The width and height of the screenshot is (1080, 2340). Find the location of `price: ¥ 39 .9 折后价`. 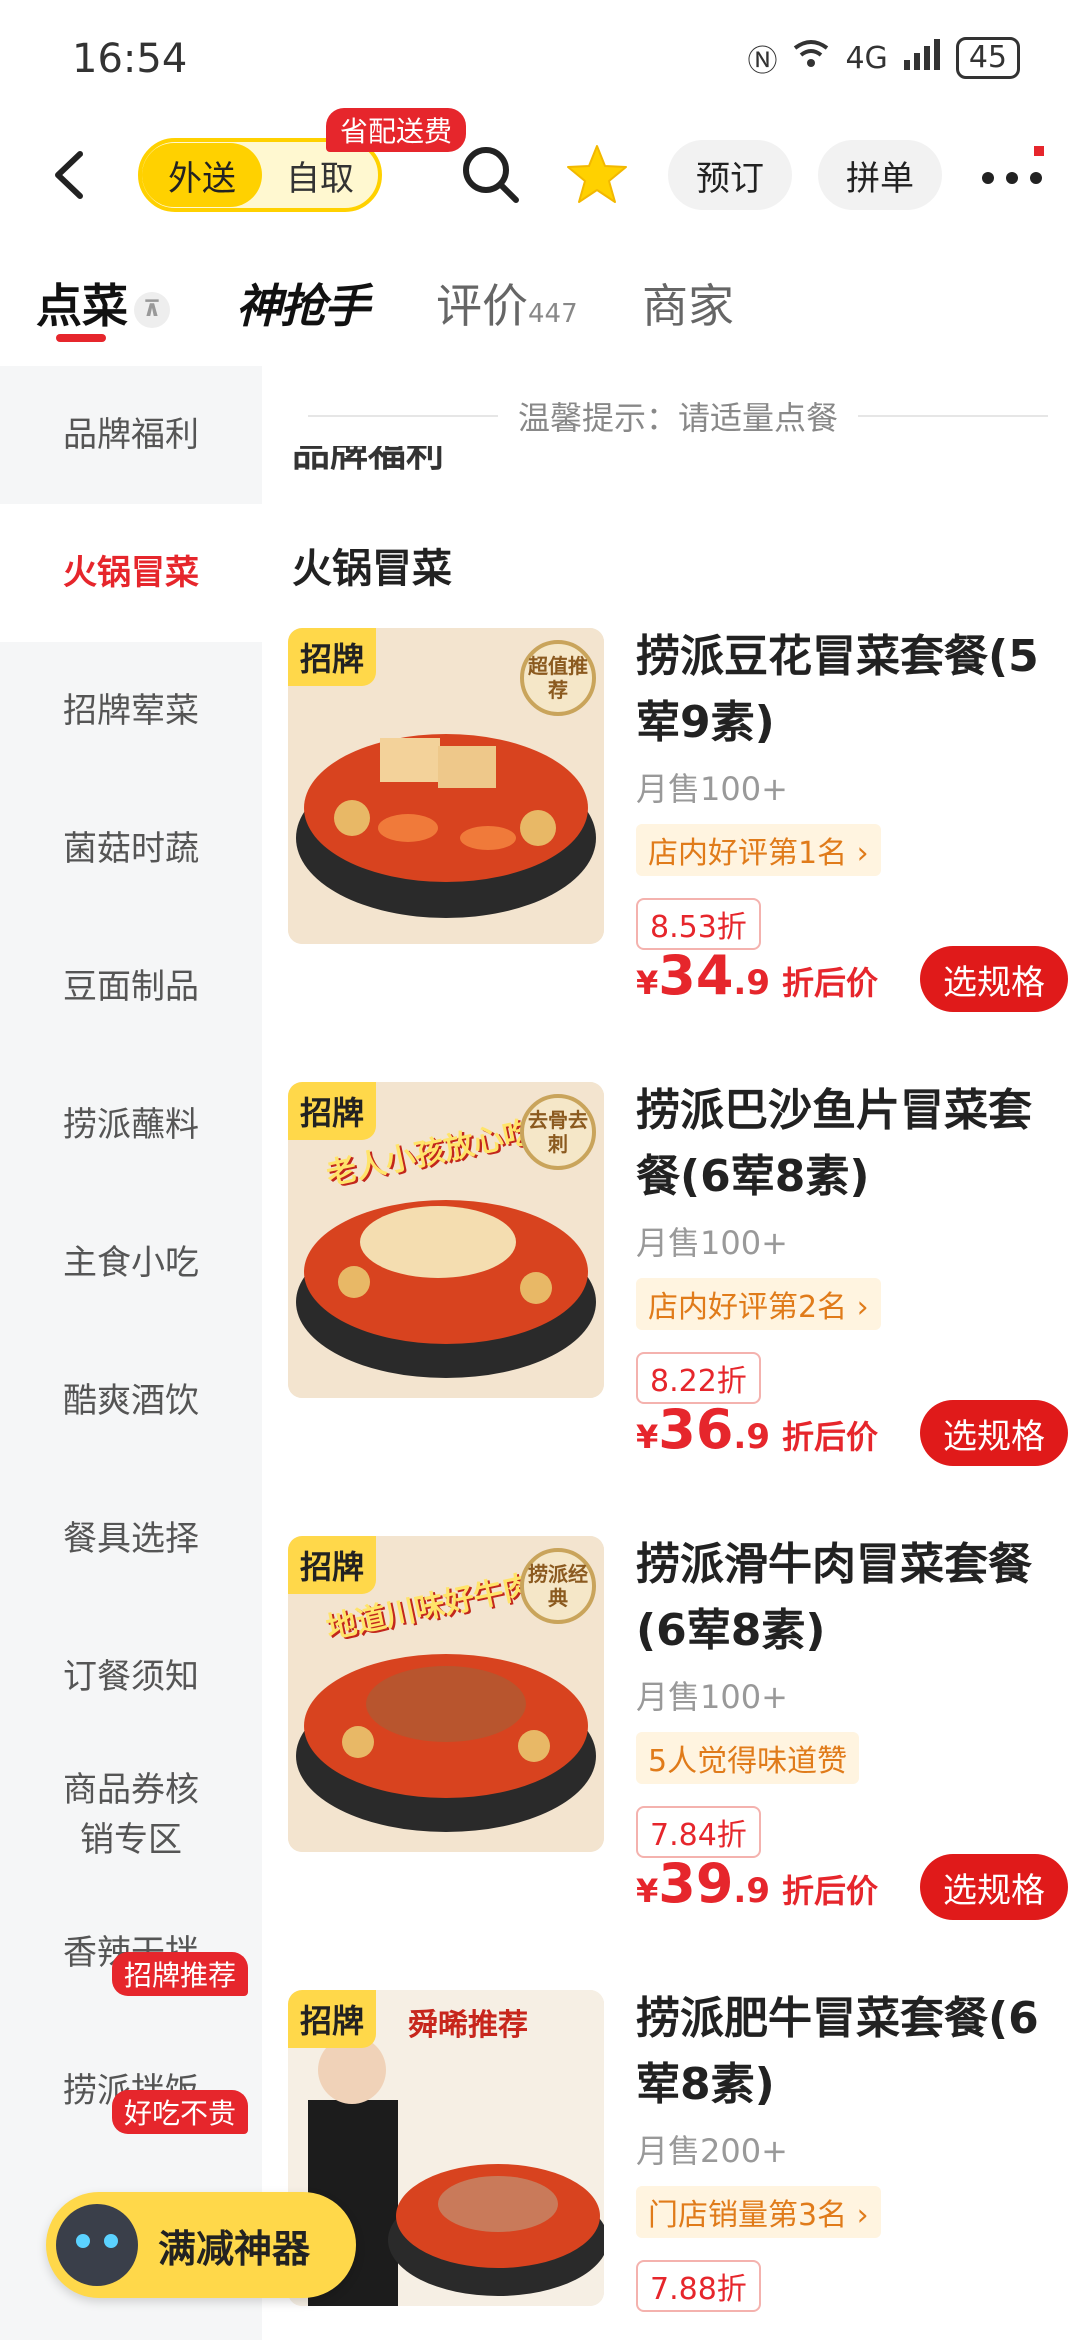

price: ¥ 39 .9 折后价 is located at coordinates (757, 1883).